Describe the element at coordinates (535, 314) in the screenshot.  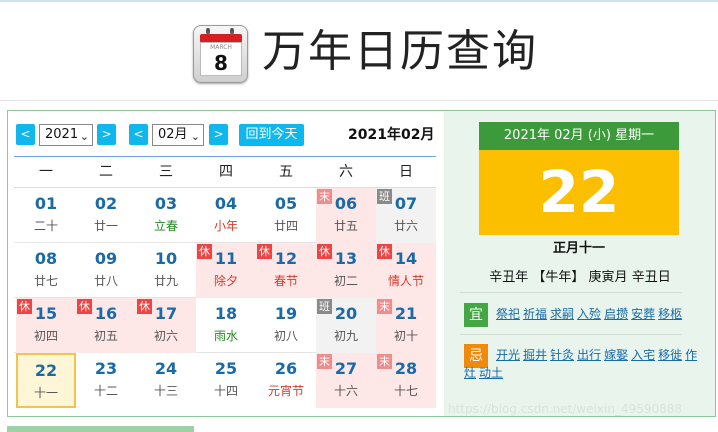
I see `activity-link: 祈福` at that location.